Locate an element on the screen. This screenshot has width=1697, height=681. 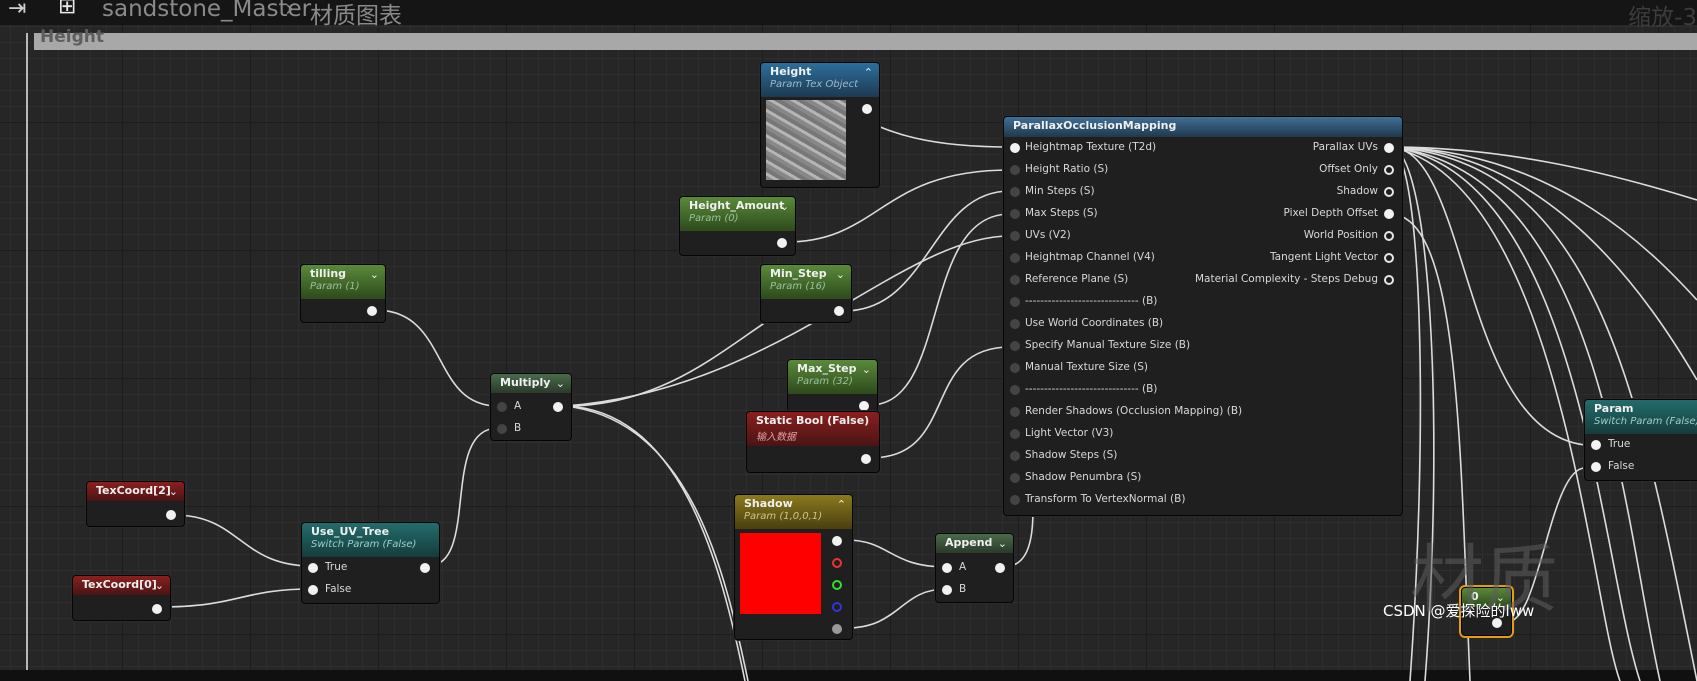
node-header: Height_Amount Param (0) ⌄ is located at coordinates (737, 214).